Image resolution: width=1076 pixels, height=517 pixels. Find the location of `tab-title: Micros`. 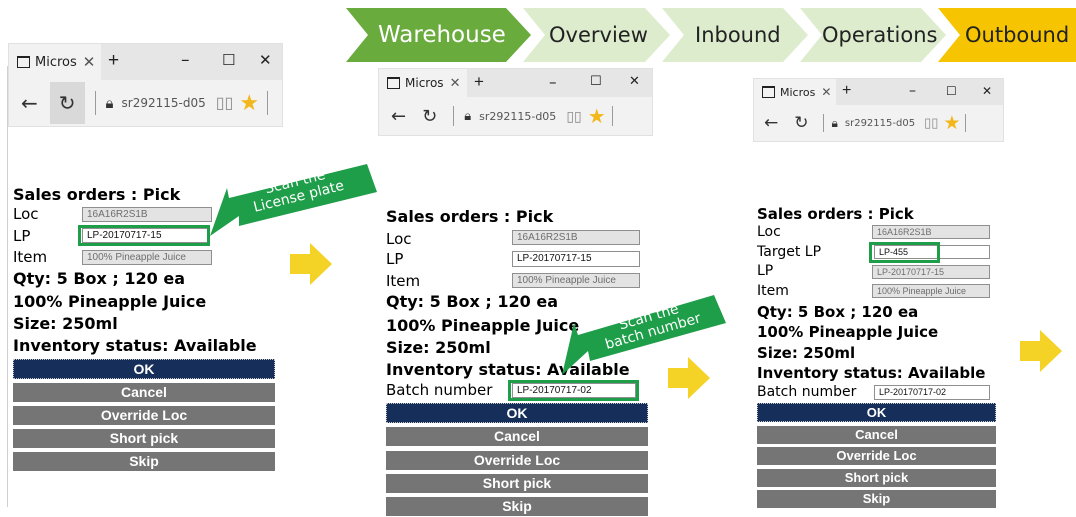

tab-title: Micros is located at coordinates (56, 62).